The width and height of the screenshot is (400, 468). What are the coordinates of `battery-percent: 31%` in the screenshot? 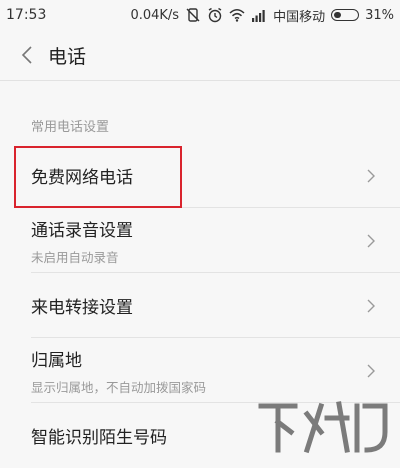 It's located at (379, 15).